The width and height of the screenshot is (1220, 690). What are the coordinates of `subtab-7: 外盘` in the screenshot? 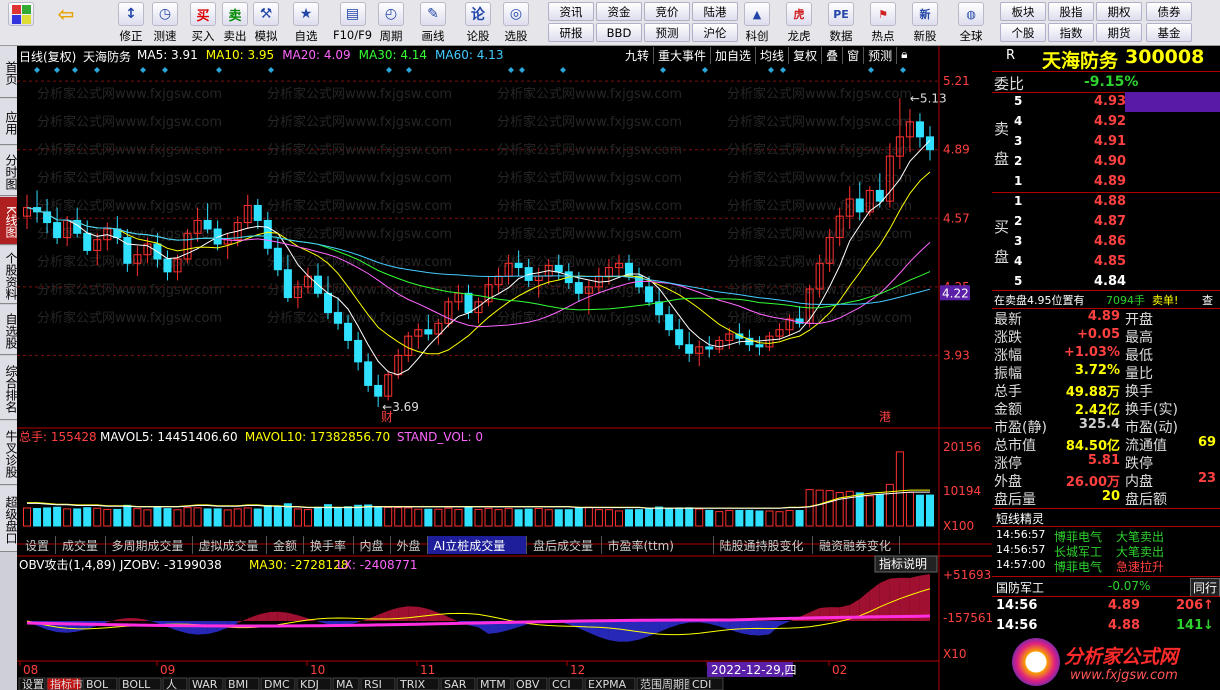 It's located at (409, 545).